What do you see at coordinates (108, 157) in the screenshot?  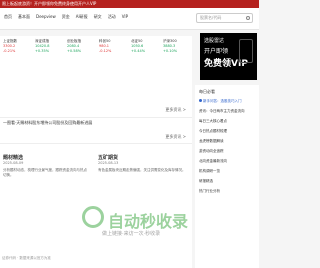 I see `card-title: 五矿期货` at bounding box center [108, 157].